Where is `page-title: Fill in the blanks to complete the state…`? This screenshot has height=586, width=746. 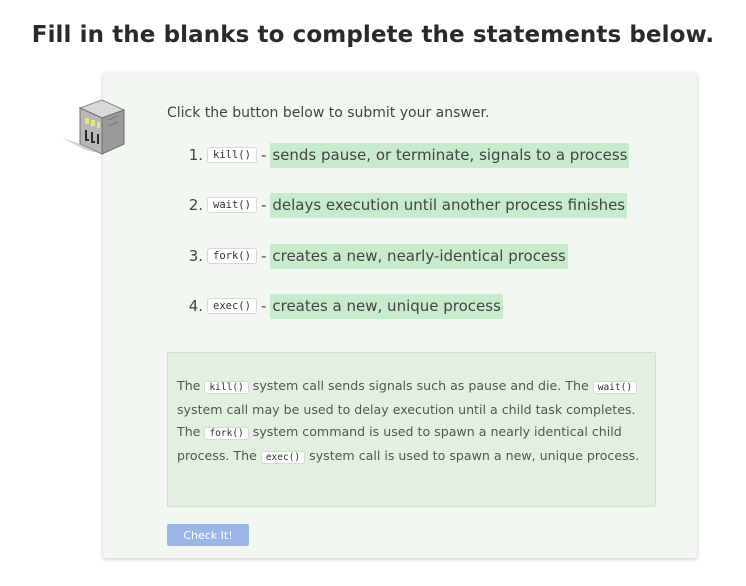 page-title: Fill in the blanks to complete the state… is located at coordinates (373, 35).